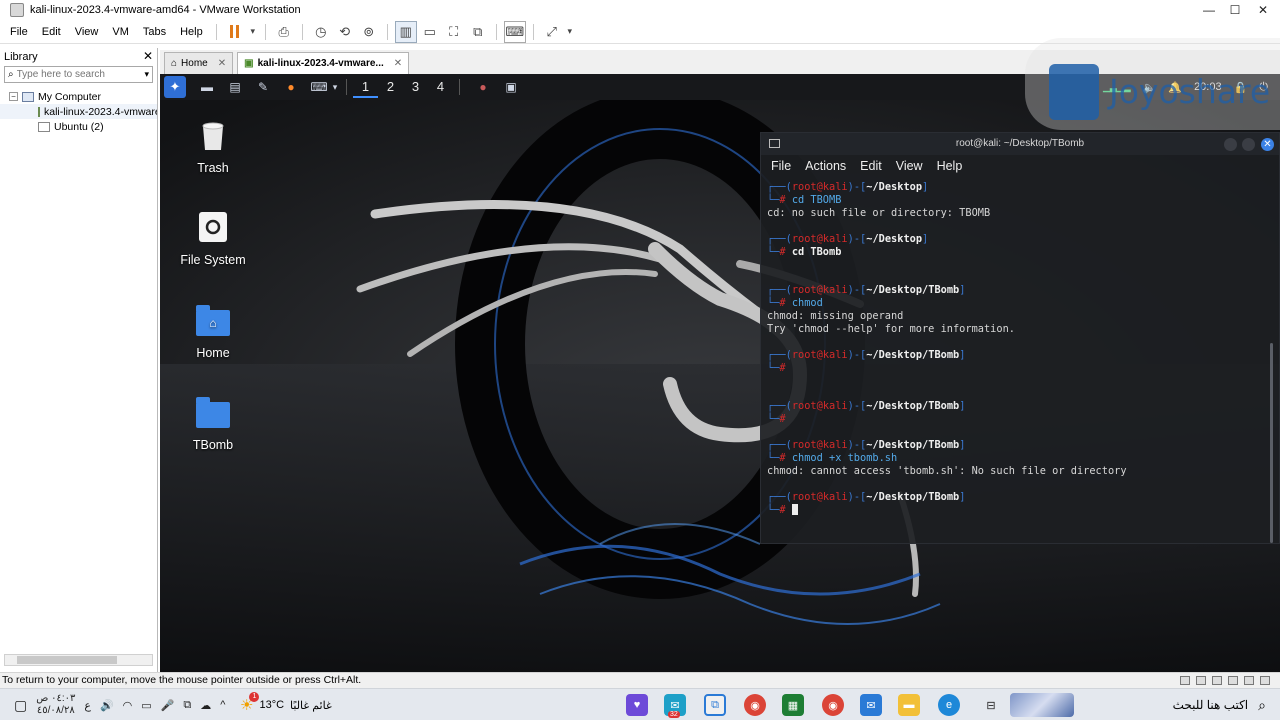  Describe the element at coordinates (365, 87) in the screenshot. I see `workspace-1: 1` at that location.